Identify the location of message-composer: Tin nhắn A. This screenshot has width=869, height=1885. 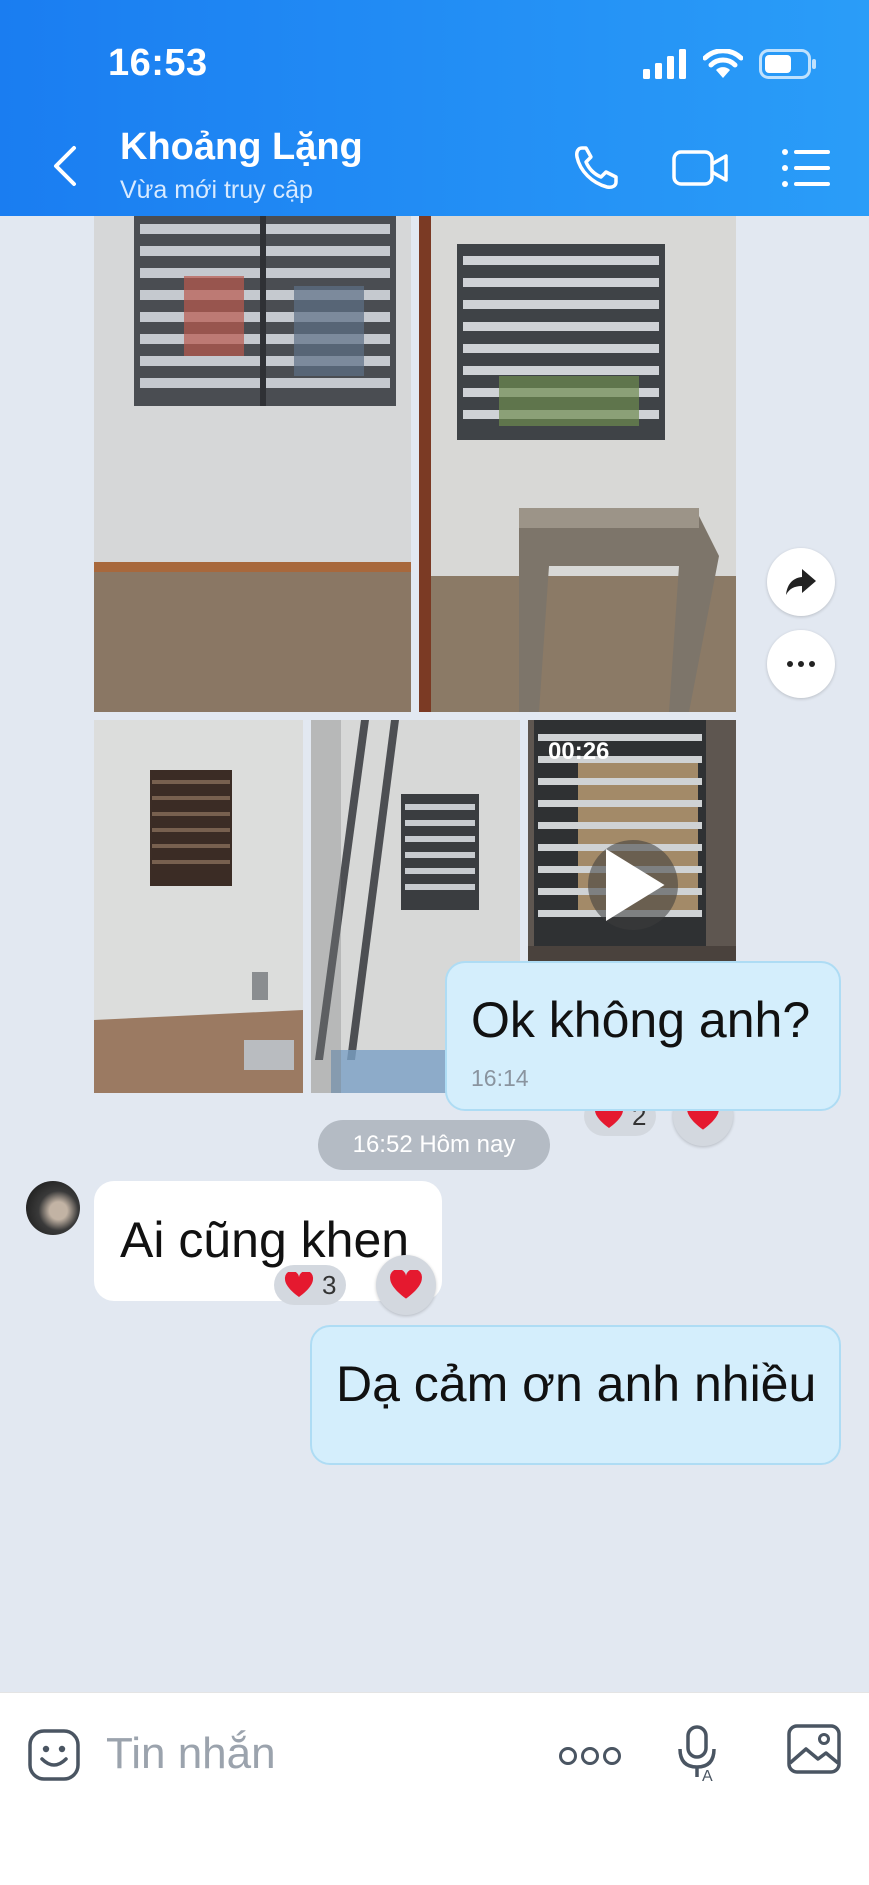
(434, 1788).